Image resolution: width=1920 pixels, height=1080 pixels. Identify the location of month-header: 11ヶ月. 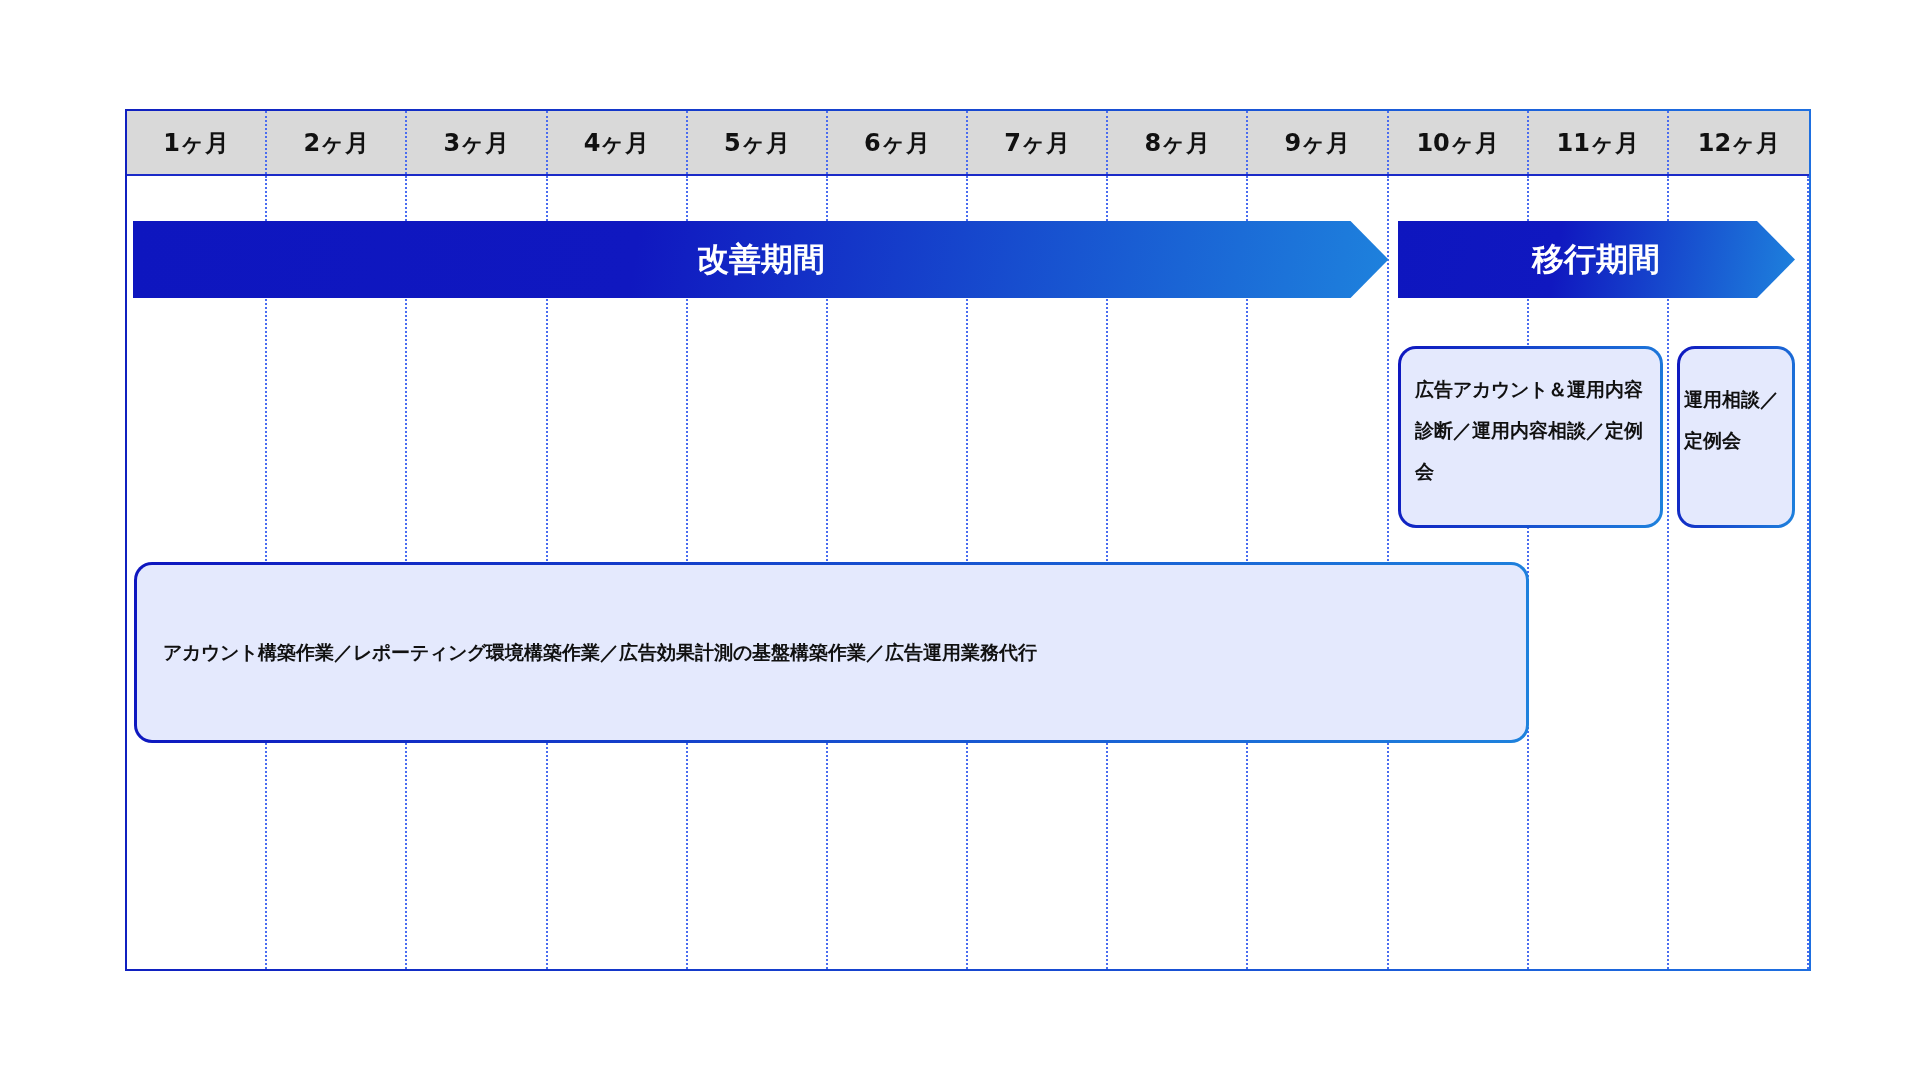
(1598, 142).